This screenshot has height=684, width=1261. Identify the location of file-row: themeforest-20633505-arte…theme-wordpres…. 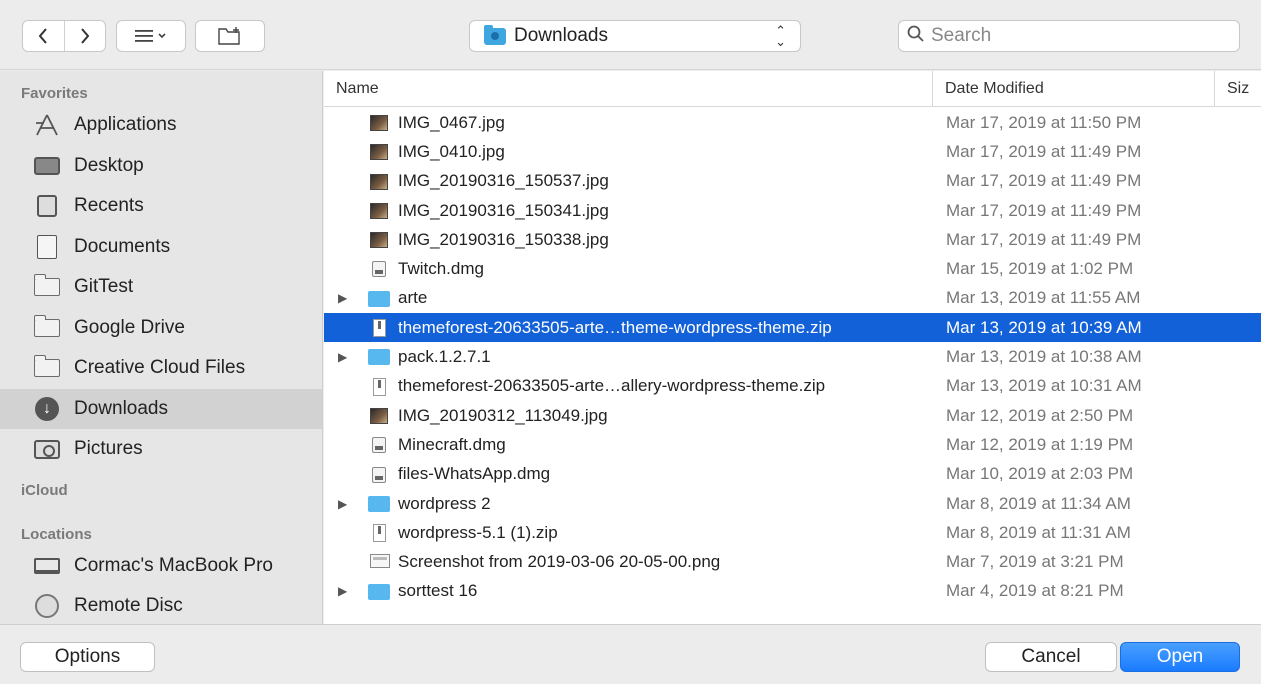
(792, 328).